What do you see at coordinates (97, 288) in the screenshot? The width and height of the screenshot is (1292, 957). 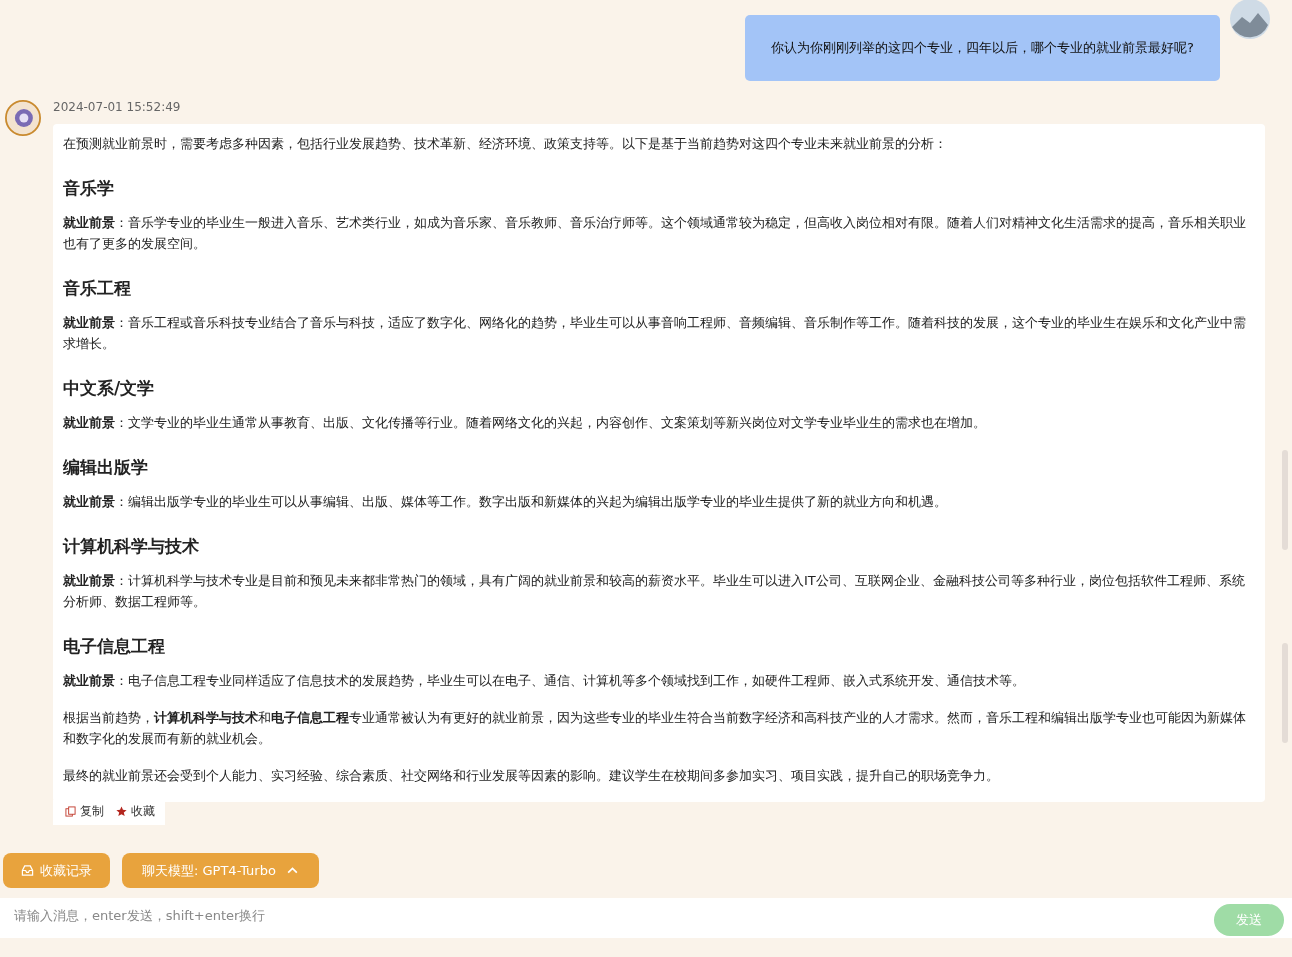 I see `section-heading: 音乐工程` at bounding box center [97, 288].